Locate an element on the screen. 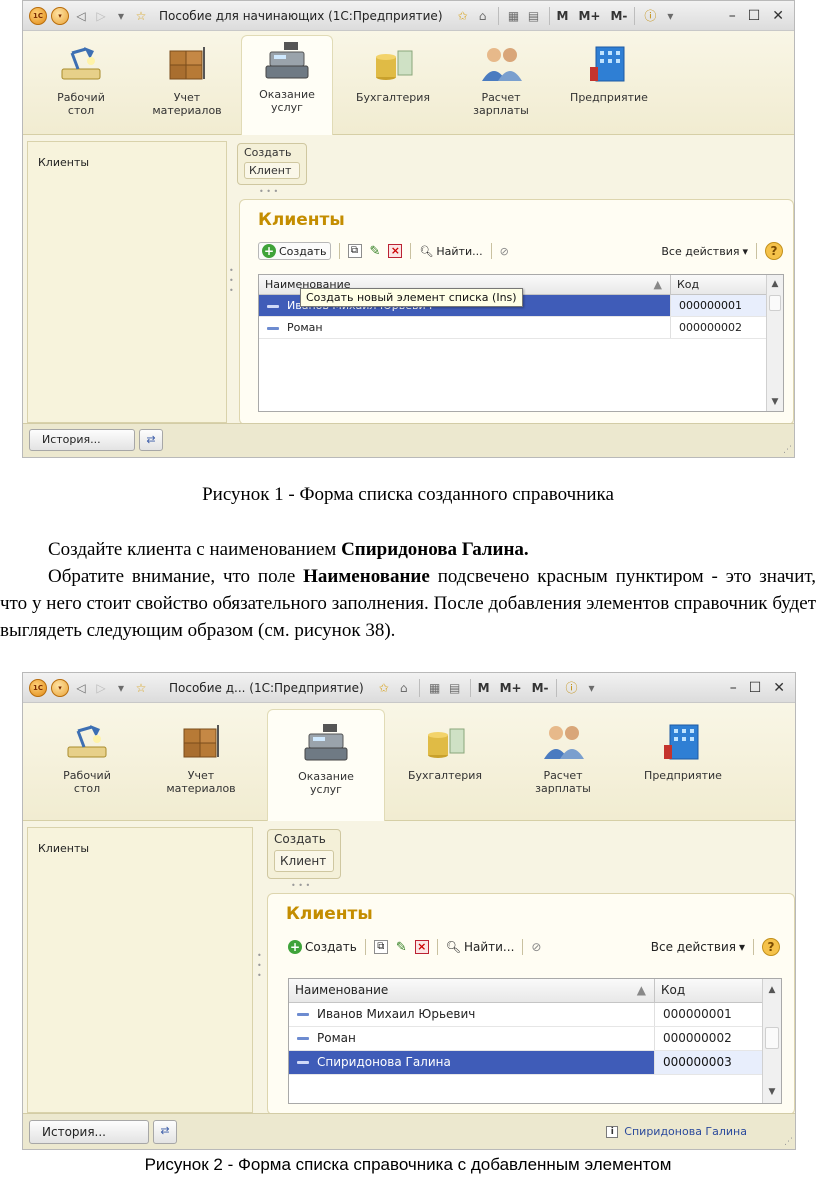  navigation-panel: Клиенты is located at coordinates (140, 970).